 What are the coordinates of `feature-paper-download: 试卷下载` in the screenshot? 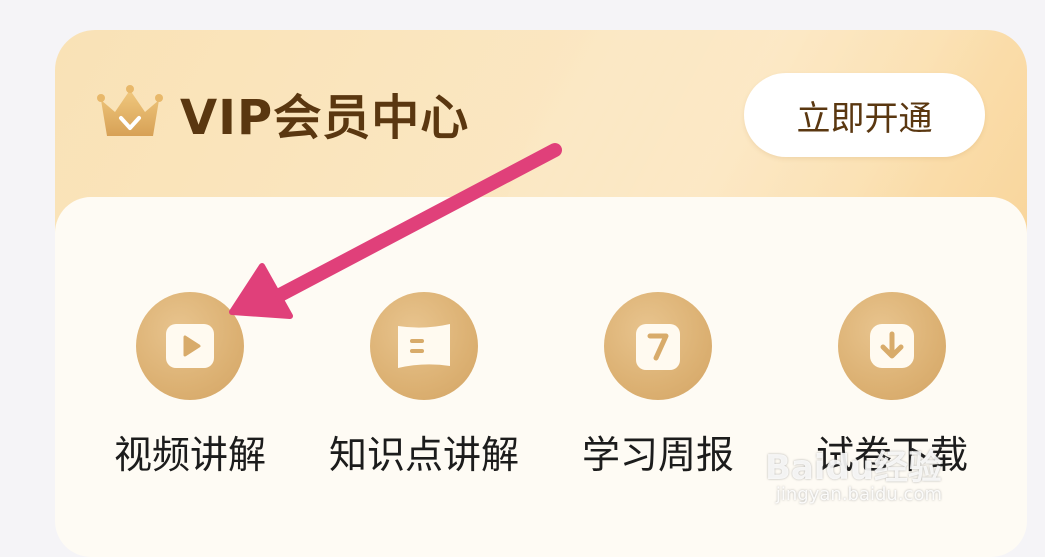 It's located at (892, 385).